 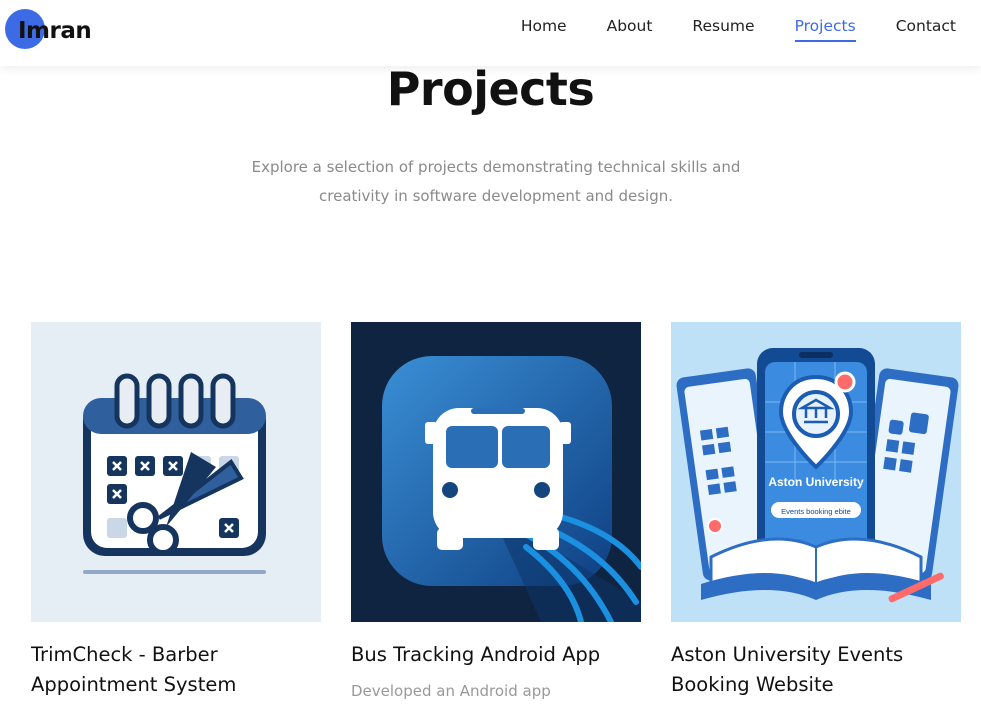 I want to click on main-nav: Home About Resume Projects Contact, so click(x=738, y=29).